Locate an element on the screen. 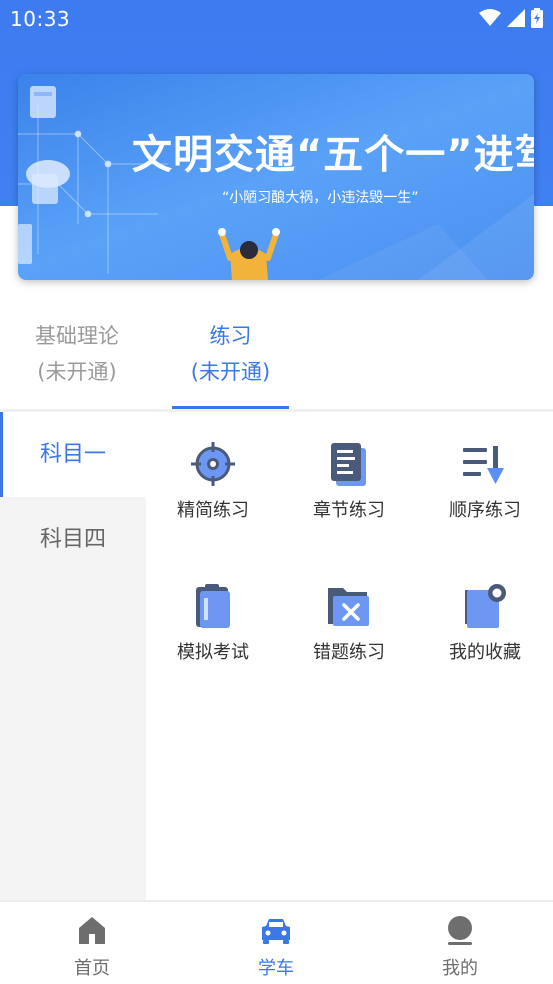 This screenshot has width=553, height=984. grid-label: 顺序练习 is located at coordinates (485, 510).